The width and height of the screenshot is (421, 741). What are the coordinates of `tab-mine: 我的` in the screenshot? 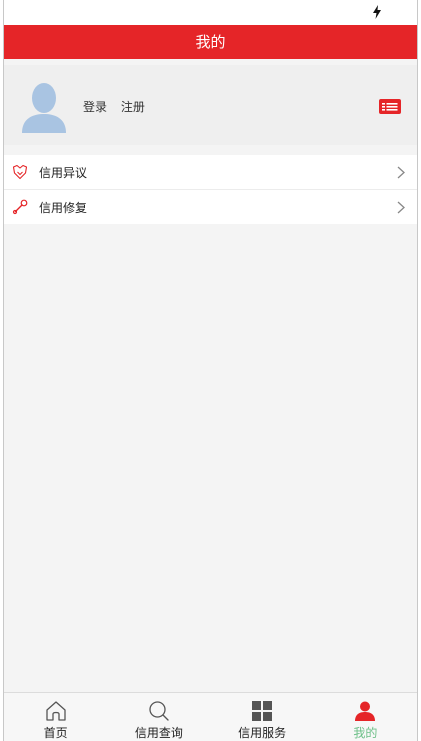 It's located at (365, 717).